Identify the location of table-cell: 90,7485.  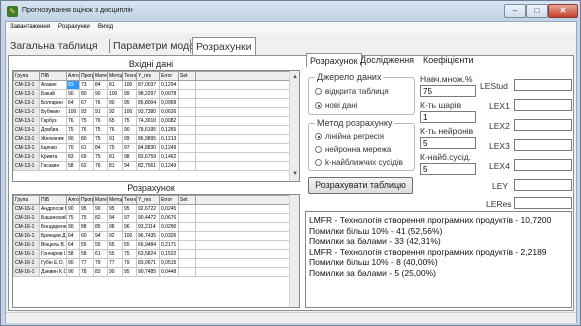
(148, 272).